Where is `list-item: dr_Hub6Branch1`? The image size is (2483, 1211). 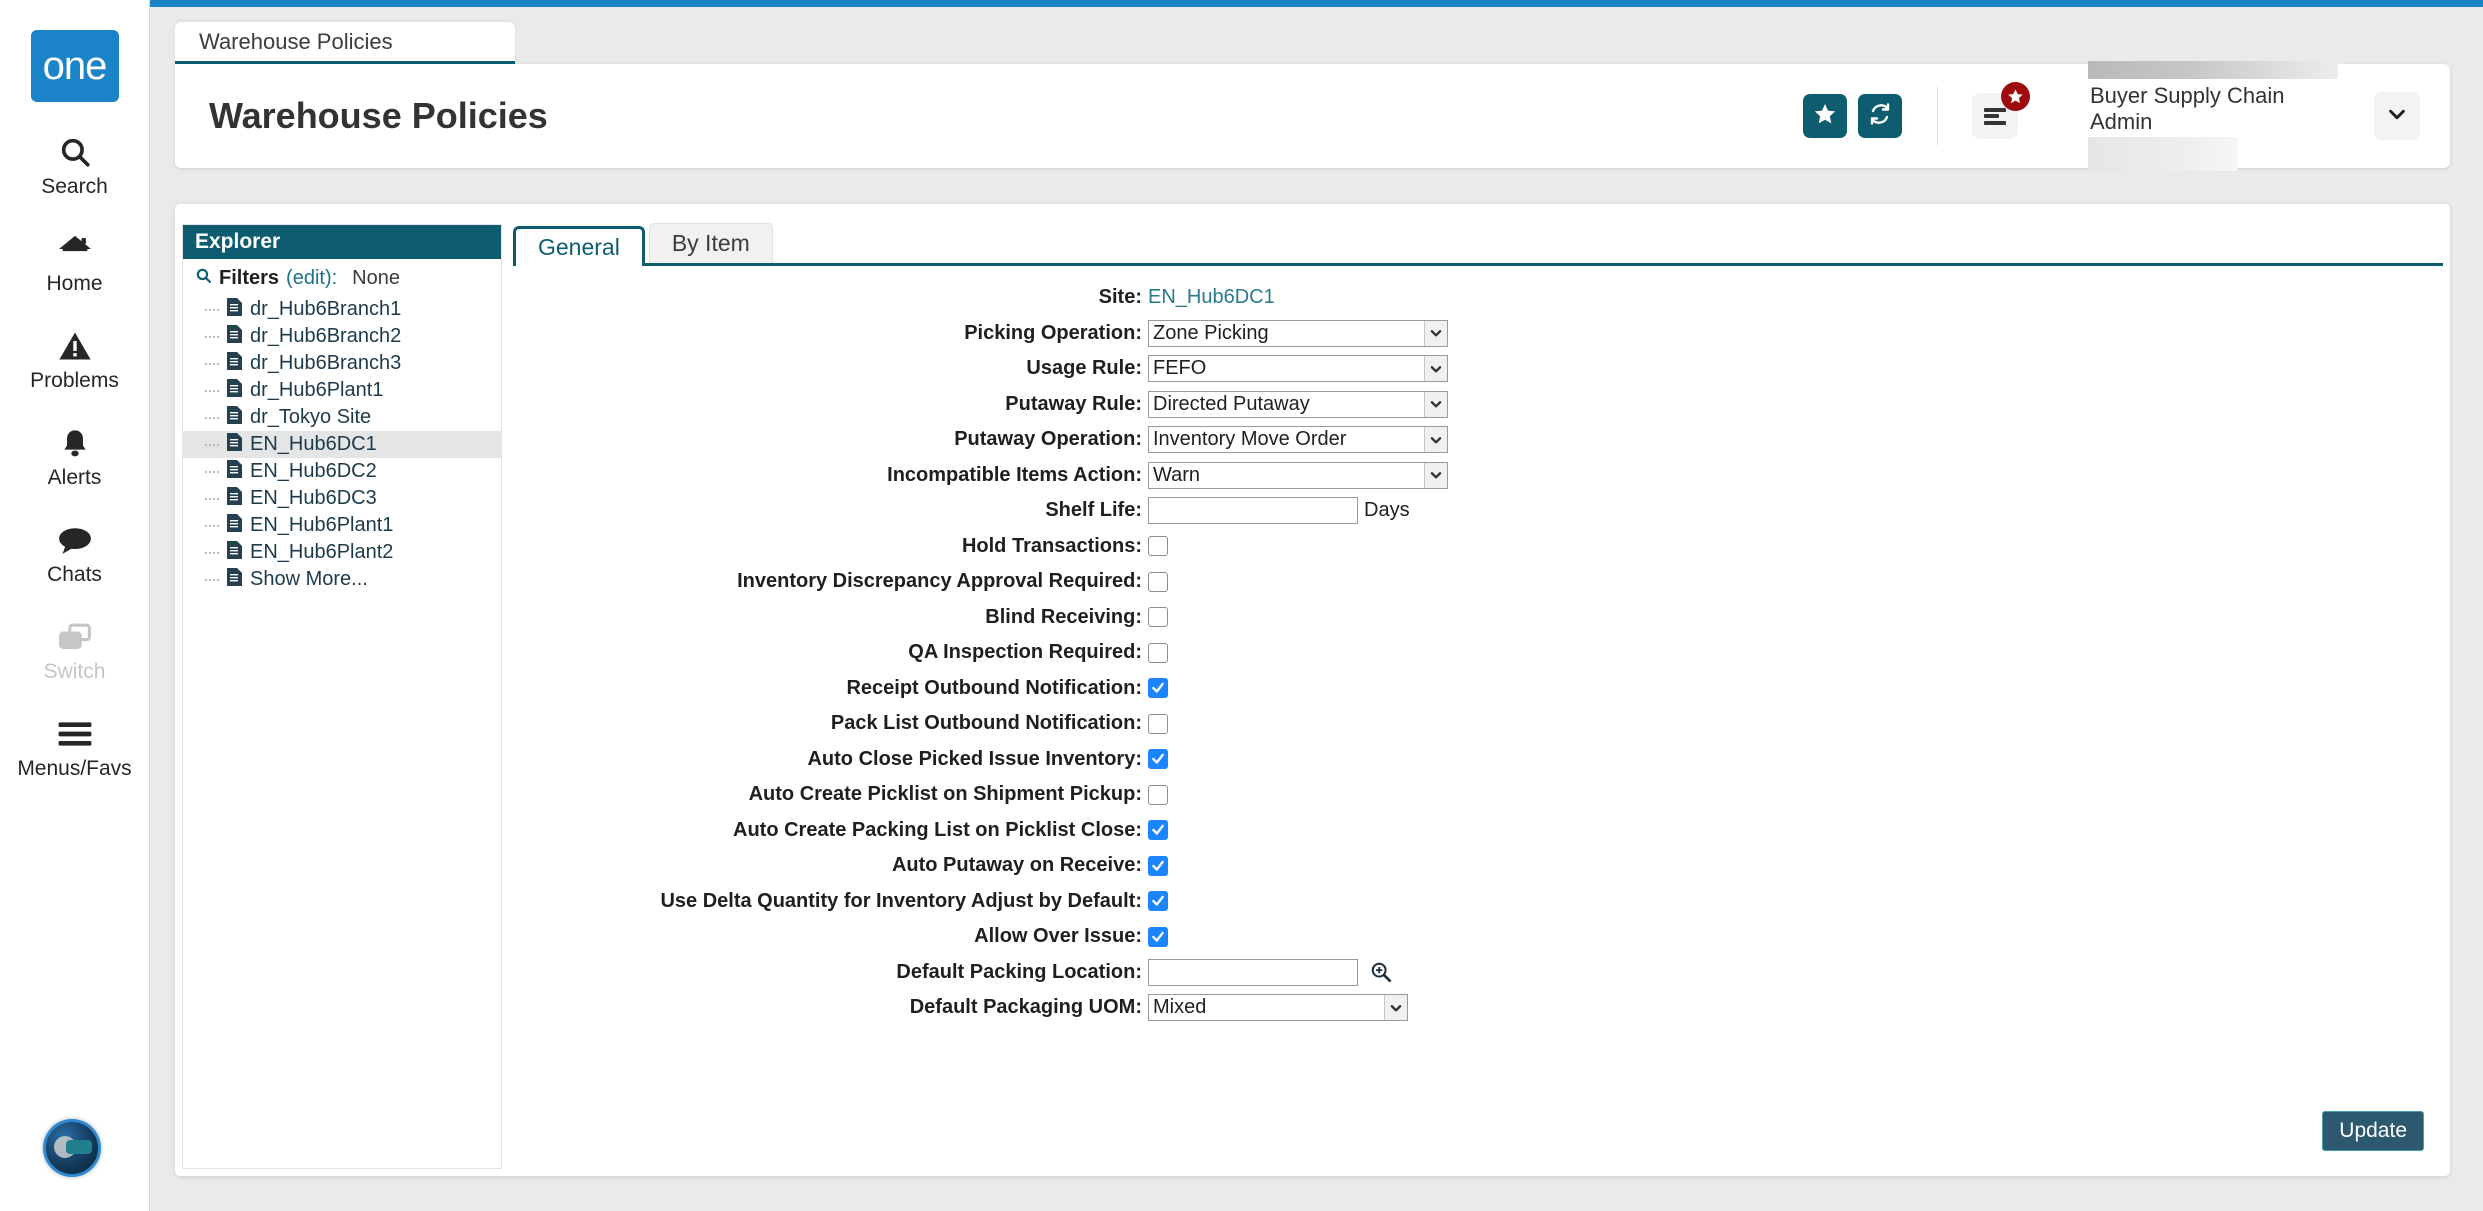
list-item: dr_Hub6Branch1 is located at coordinates (342, 309).